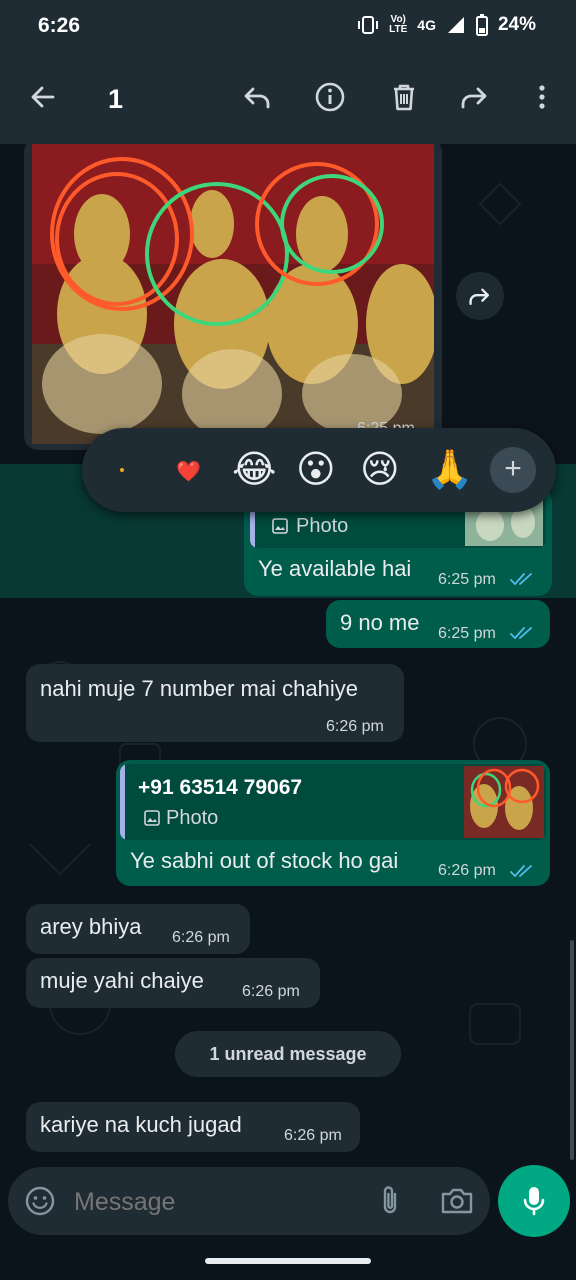 This screenshot has height=1280, width=576. Describe the element at coordinates (254, 470) in the screenshot. I see `laughing-reaction: 😂` at that location.